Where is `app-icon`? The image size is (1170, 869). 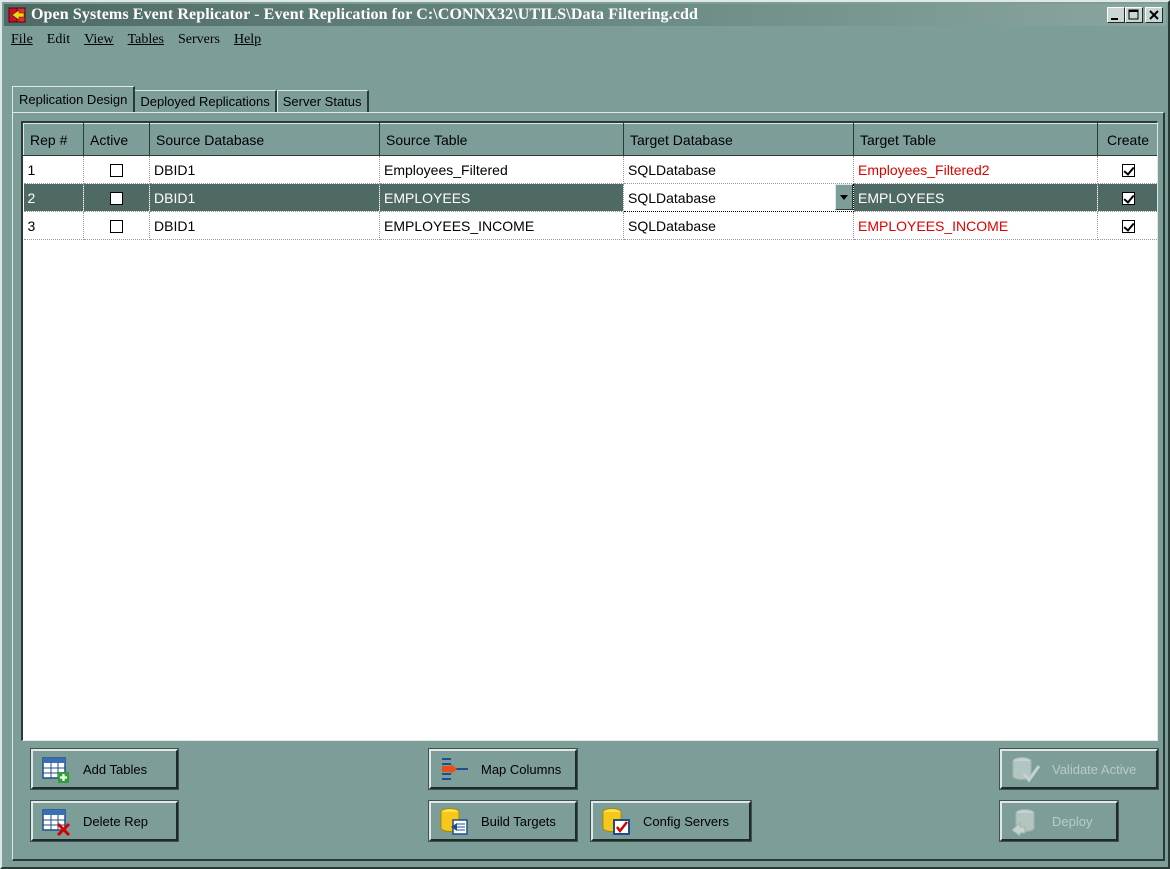 app-icon is located at coordinates (17, 15).